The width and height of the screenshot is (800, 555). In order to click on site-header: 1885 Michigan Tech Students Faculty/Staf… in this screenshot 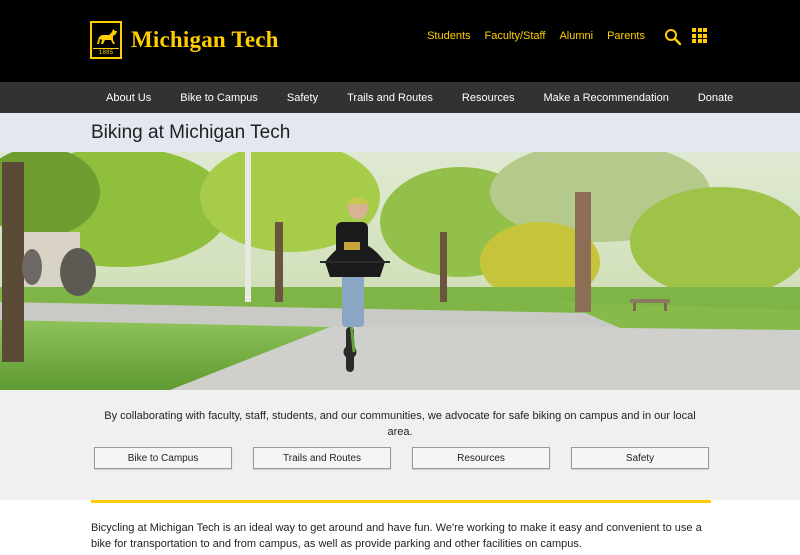, I will do `click(400, 41)`.